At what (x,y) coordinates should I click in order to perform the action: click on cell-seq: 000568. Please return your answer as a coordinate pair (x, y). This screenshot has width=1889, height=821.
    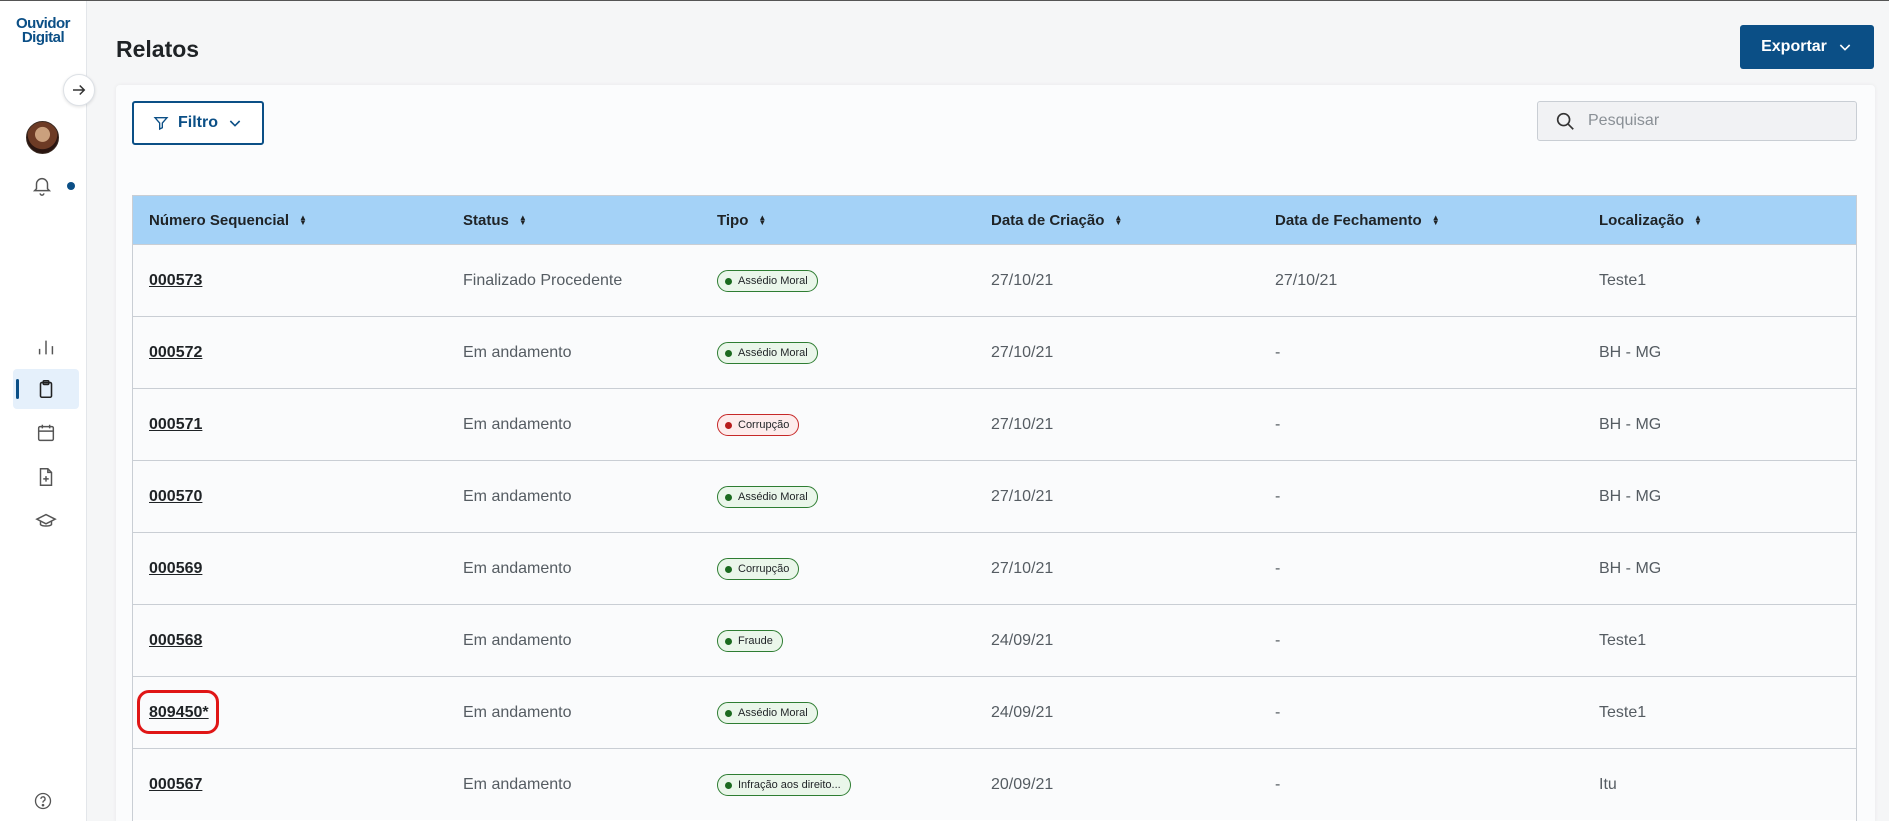
    Looking at the image, I should click on (175, 641).